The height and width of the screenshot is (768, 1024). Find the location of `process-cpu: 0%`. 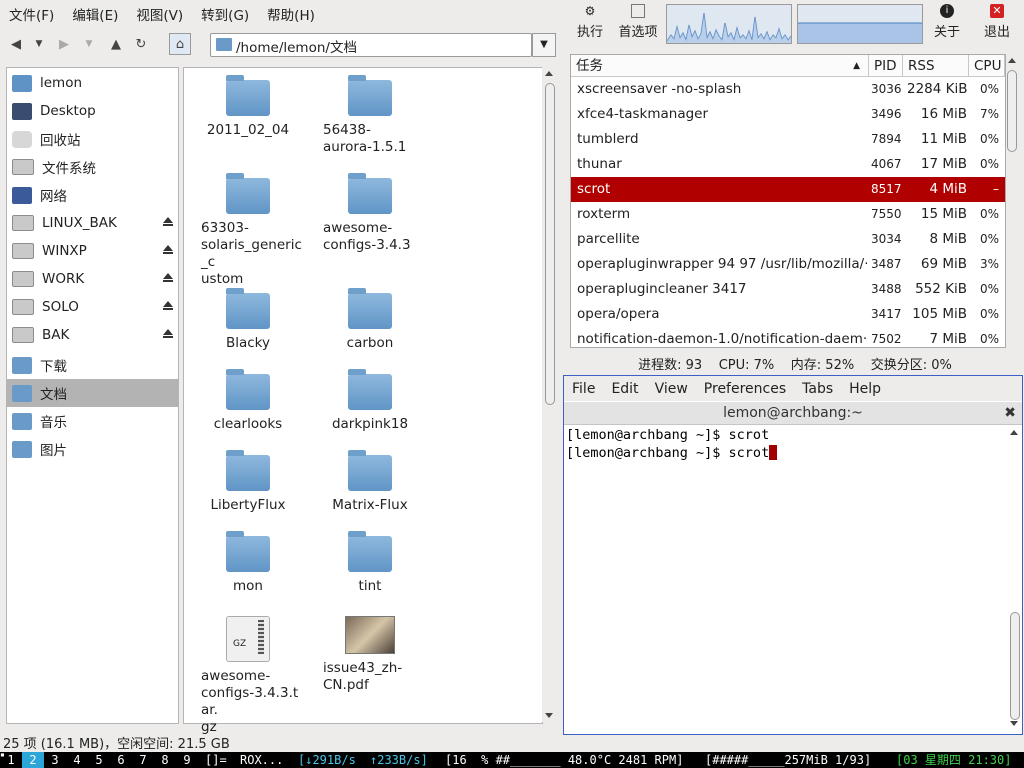

process-cpu: 0% is located at coordinates (989, 339).